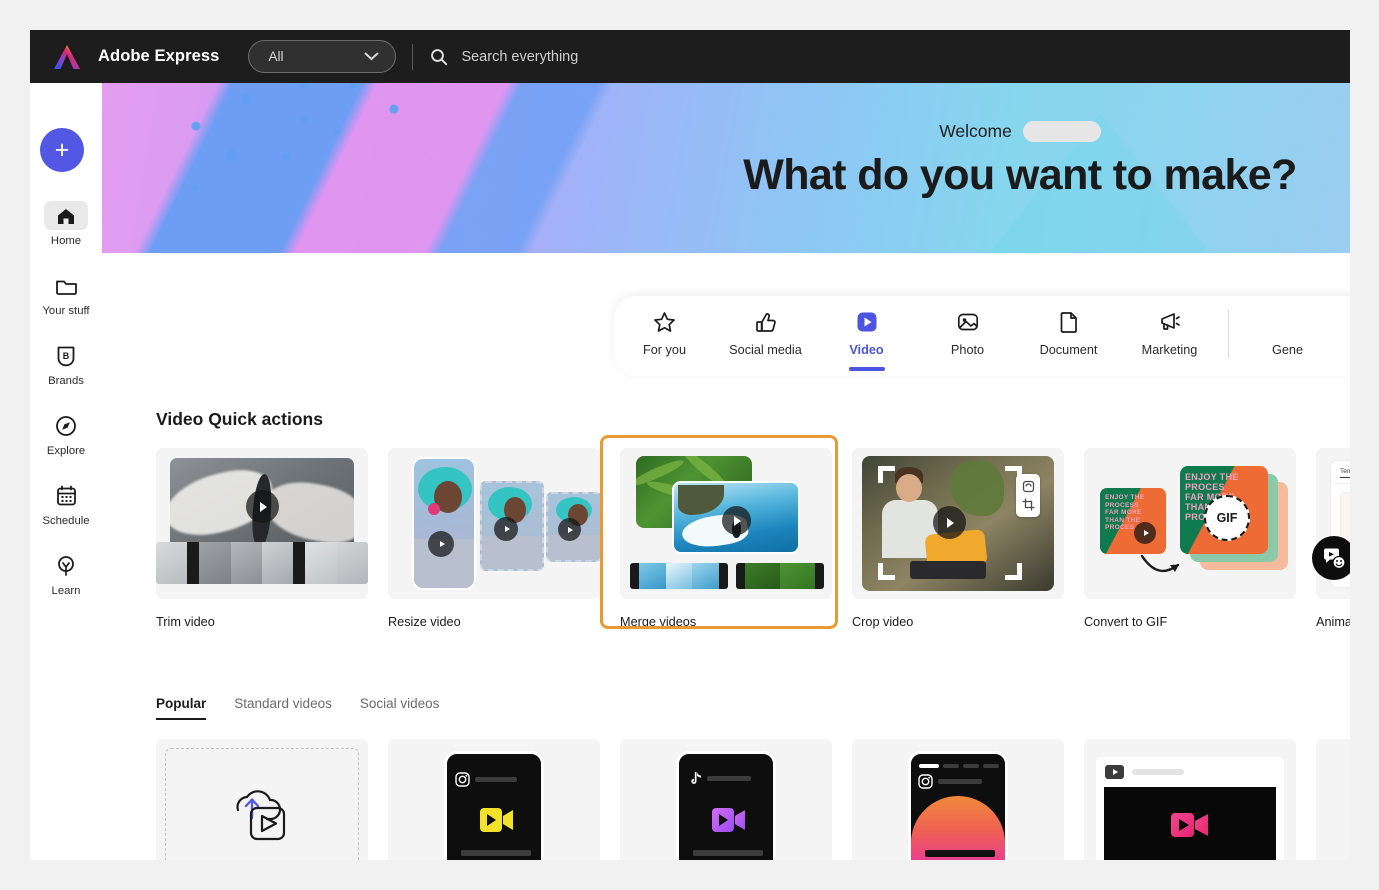 The image size is (1379, 890). I want to click on tab-marketing: Marketing, so click(1169, 333).